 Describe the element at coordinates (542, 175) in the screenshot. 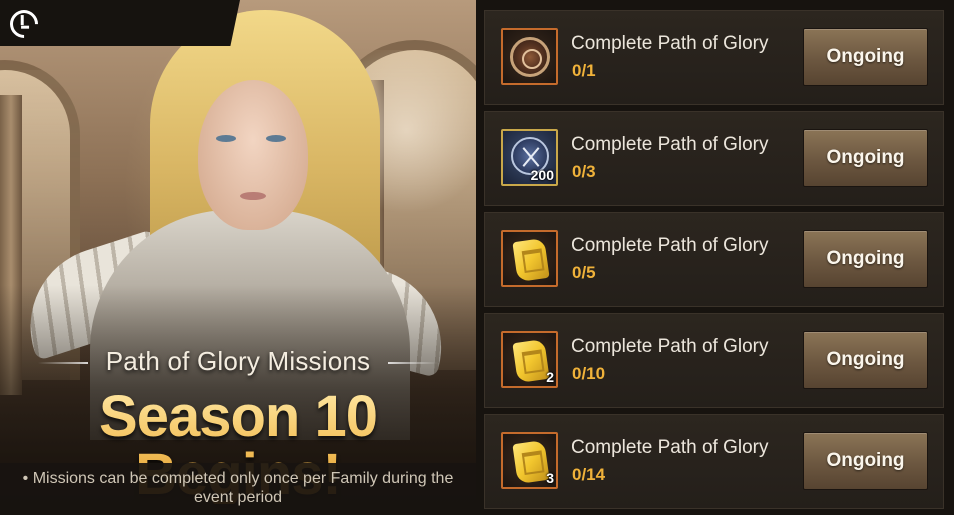

I see `reward-quantity: 200` at that location.